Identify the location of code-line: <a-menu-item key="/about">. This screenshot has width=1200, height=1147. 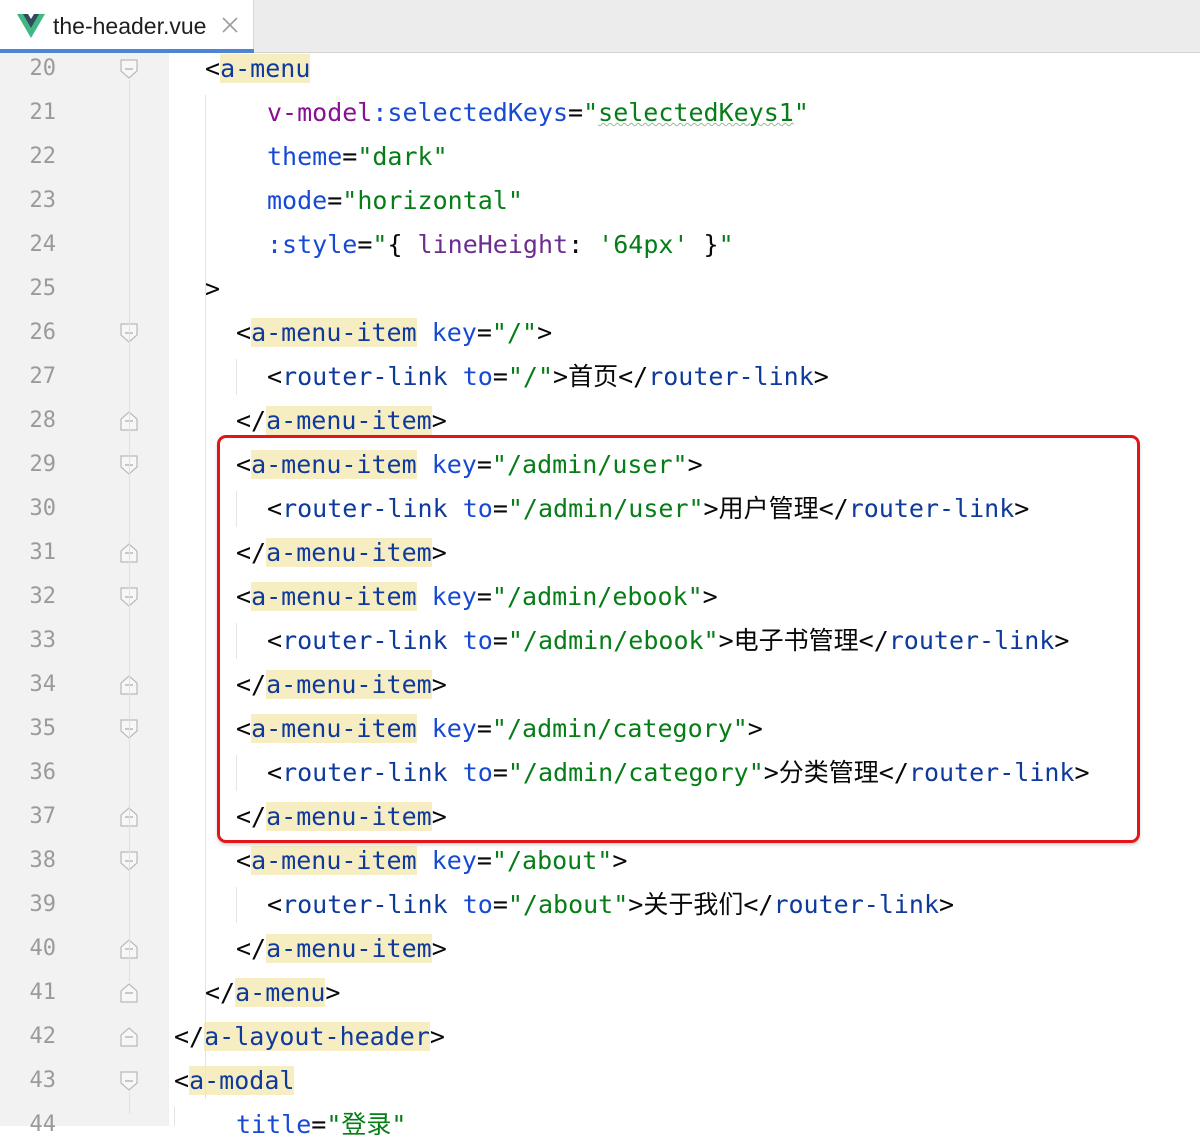
(431, 861).